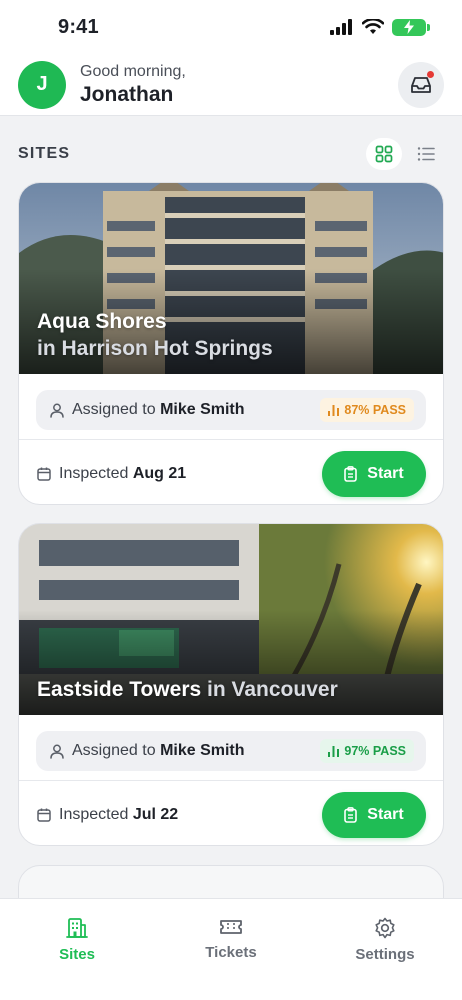  Describe the element at coordinates (159, 473) in the screenshot. I see `inspected-date: Aug 21` at that location.